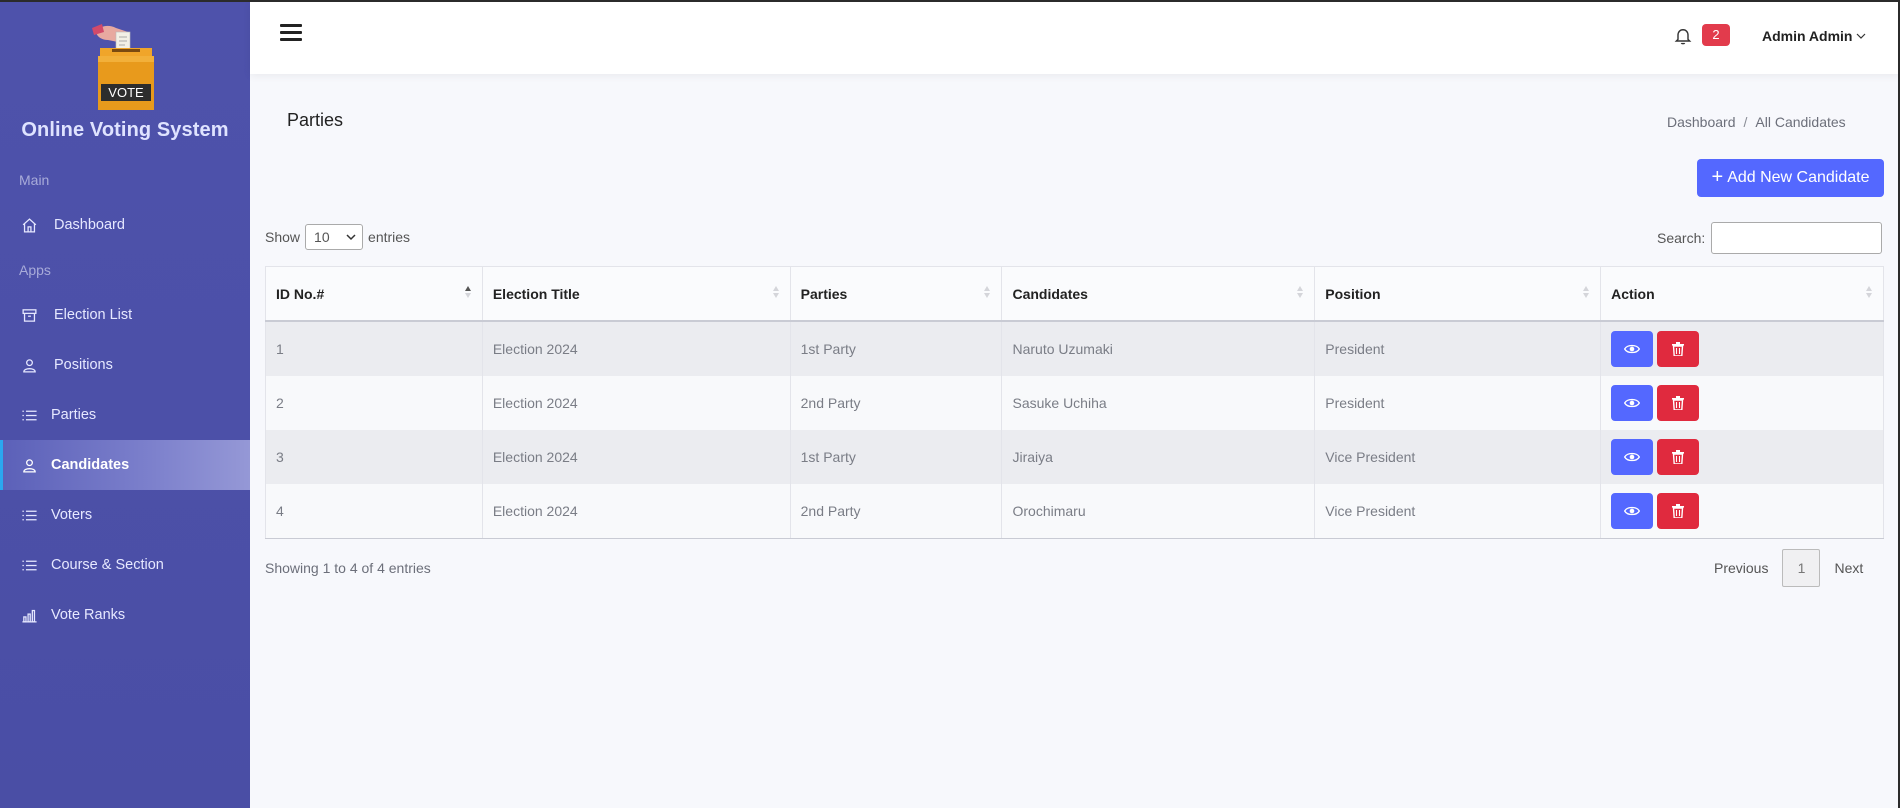 Image resolution: width=1900 pixels, height=808 pixels. I want to click on show-label: Show, so click(283, 237).